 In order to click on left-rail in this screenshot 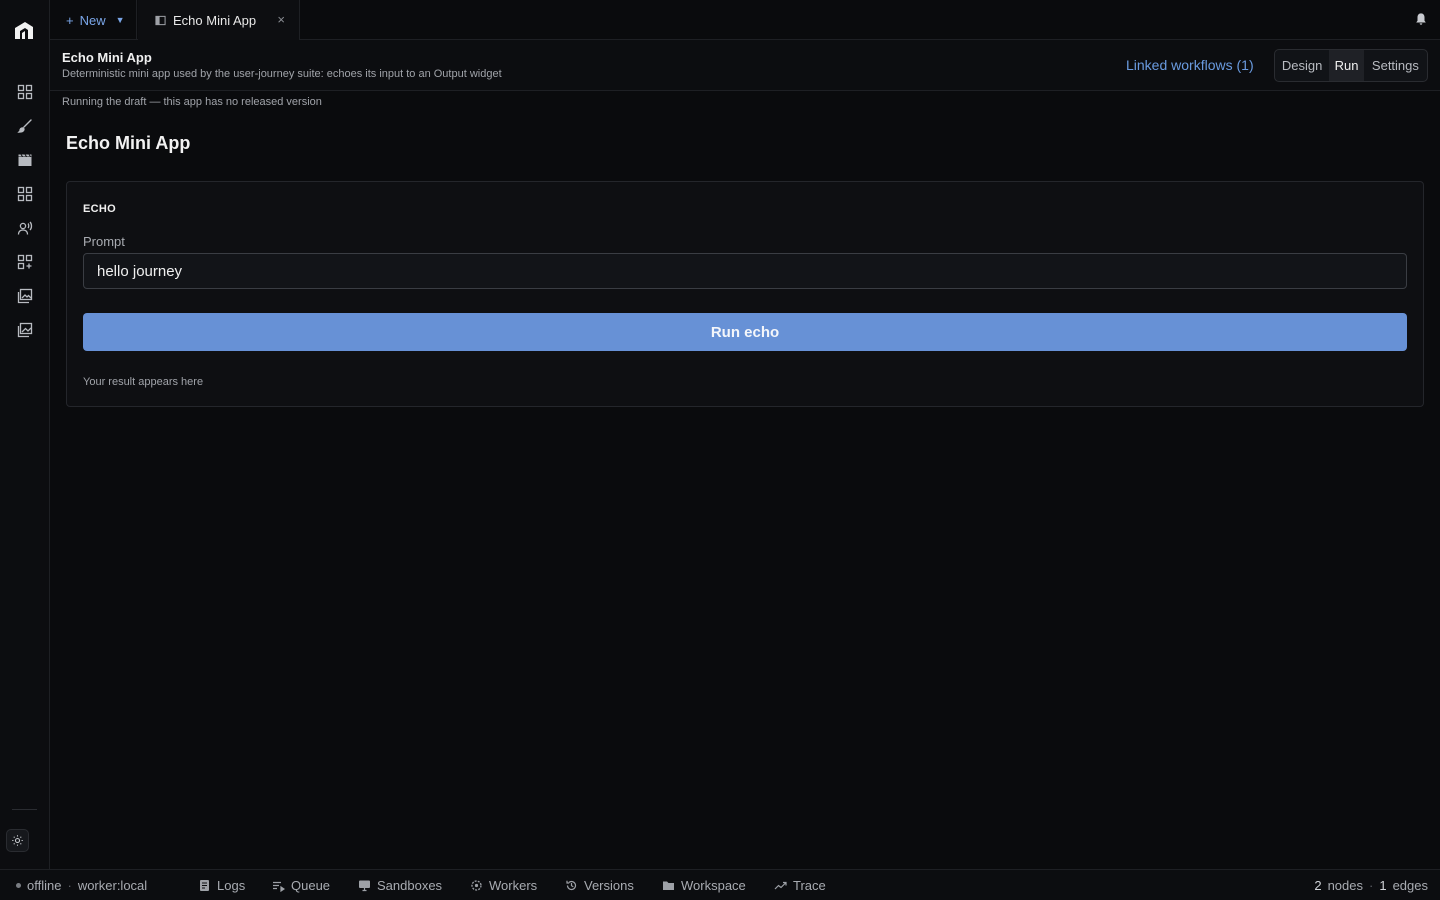, I will do `click(25, 434)`.